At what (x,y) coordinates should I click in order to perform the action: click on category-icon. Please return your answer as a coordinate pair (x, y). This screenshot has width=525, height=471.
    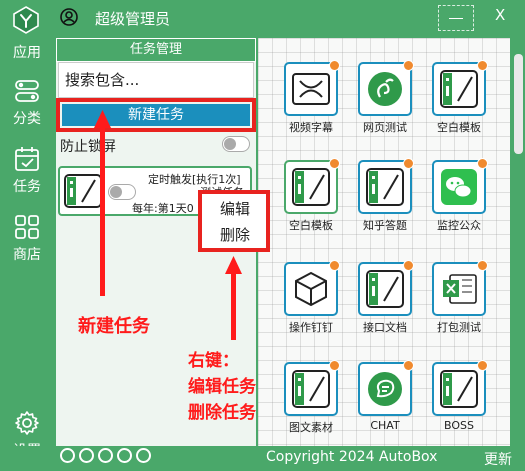
    Looking at the image, I should click on (27, 91).